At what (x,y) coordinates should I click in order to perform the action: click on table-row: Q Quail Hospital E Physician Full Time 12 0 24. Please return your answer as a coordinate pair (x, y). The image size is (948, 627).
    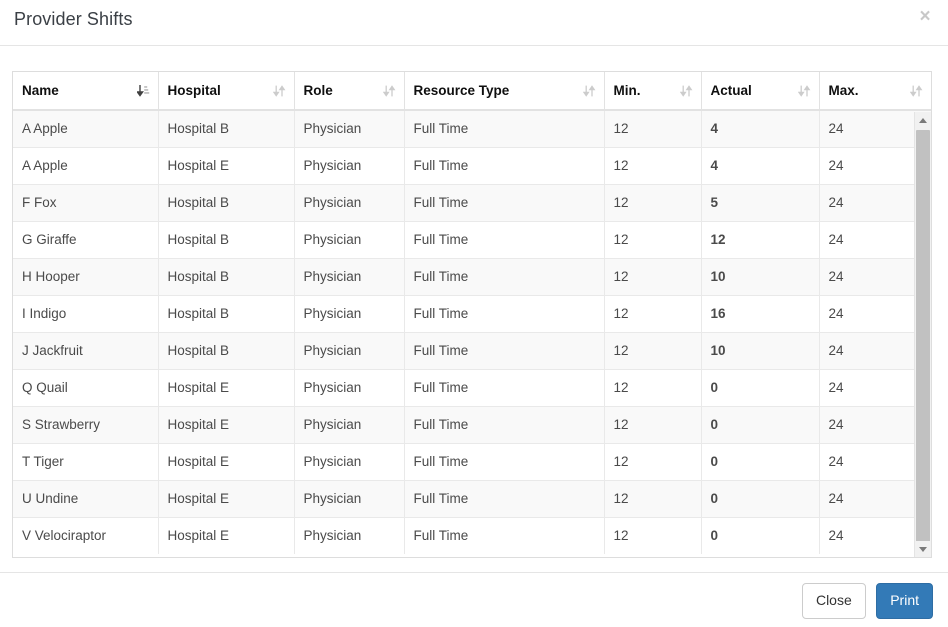
    Looking at the image, I should click on (472, 387).